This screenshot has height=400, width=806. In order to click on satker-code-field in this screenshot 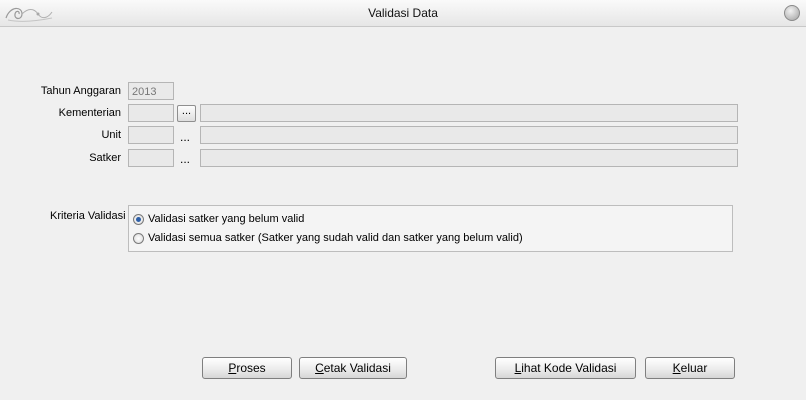, I will do `click(151, 158)`.